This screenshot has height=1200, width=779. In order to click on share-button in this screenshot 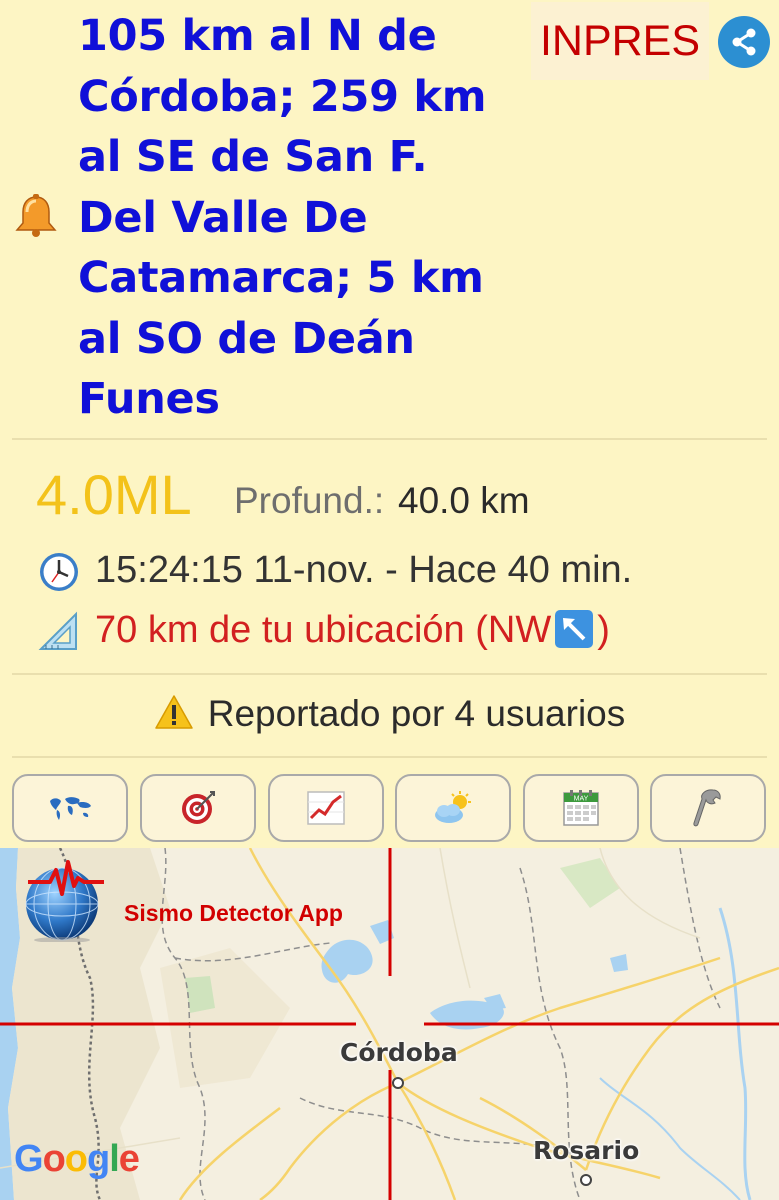, I will do `click(744, 42)`.